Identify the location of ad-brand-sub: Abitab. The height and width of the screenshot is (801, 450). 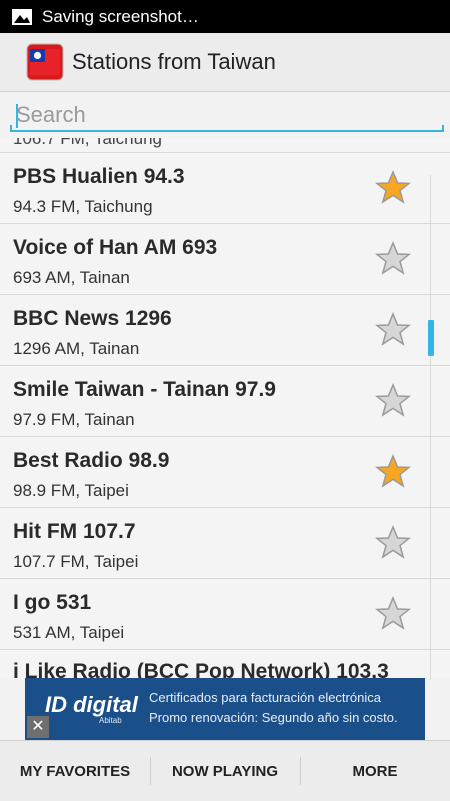
(110, 720).